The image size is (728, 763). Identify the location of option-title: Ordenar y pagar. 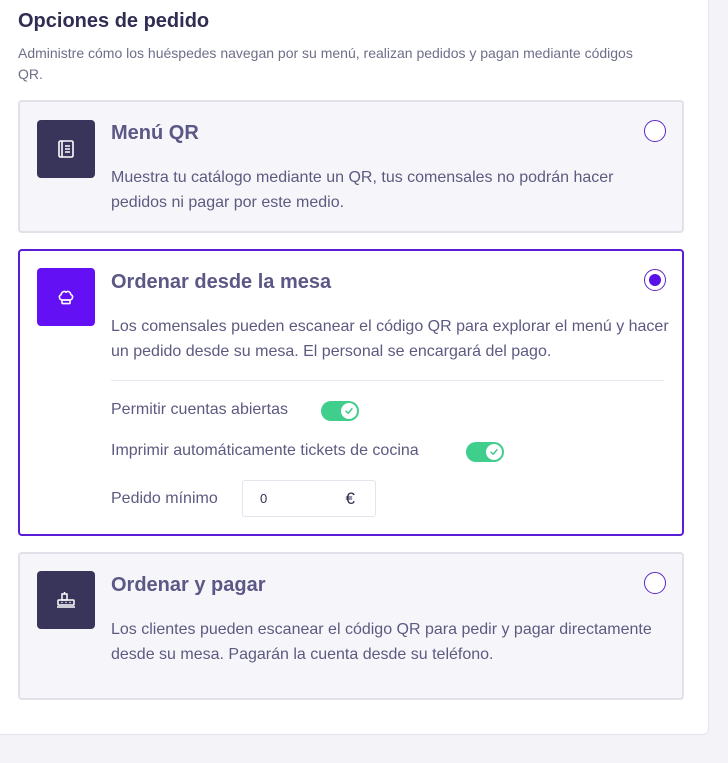
(188, 585).